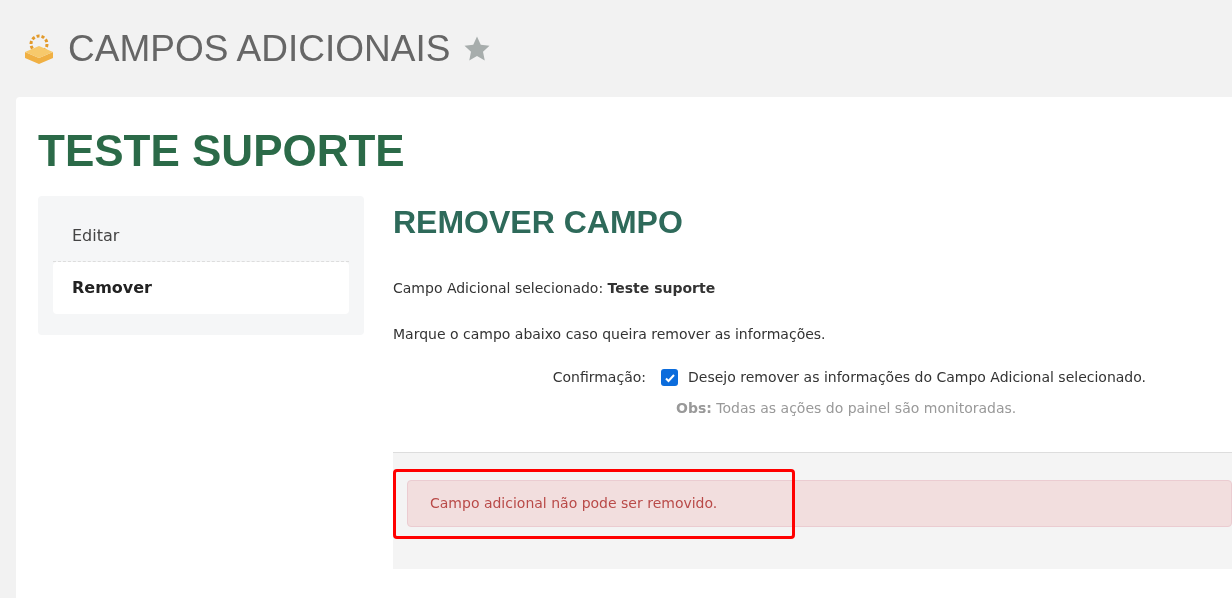 The image size is (1232, 598). Describe the element at coordinates (599, 377) in the screenshot. I see `confirm-label: Confirmação:` at that location.